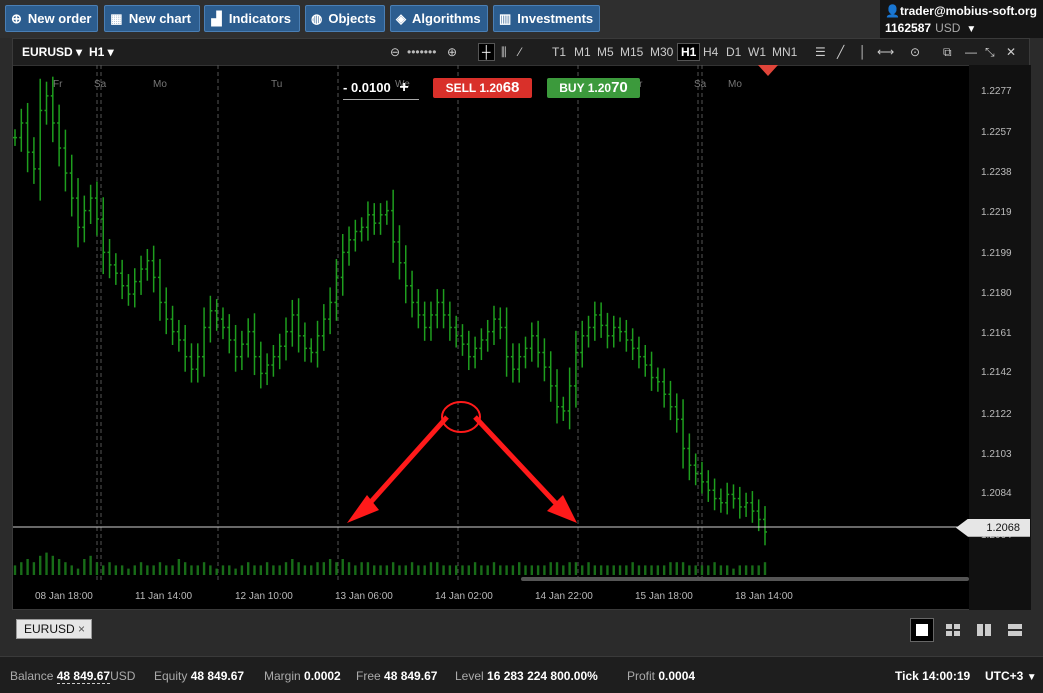 Image resolution: width=1043 pixels, height=693 pixels. Describe the element at coordinates (922, 630) in the screenshot. I see `layout-single-icon` at that location.